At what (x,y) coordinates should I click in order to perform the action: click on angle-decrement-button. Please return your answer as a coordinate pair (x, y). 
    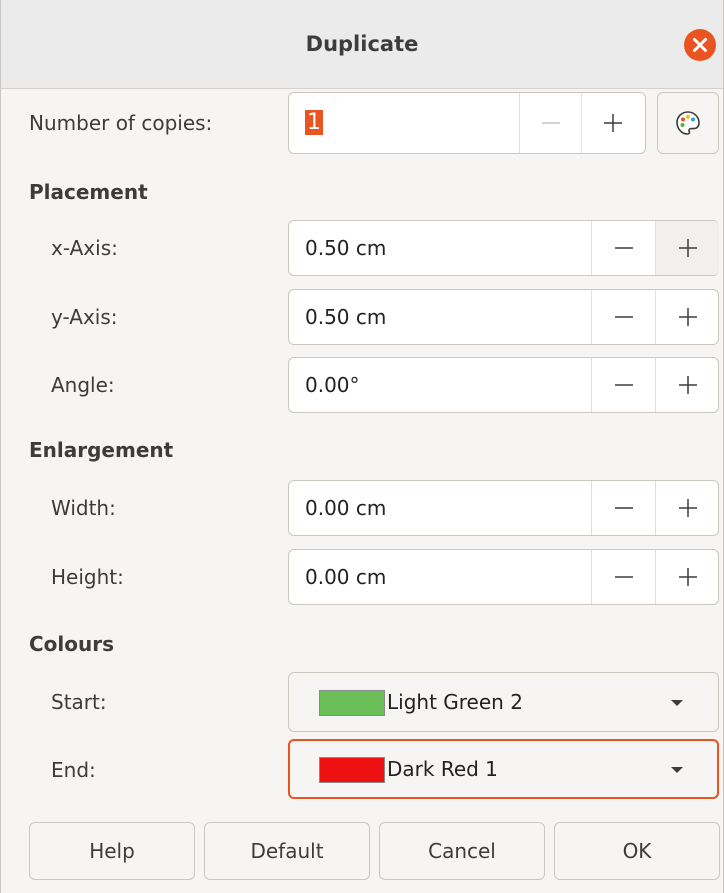
    Looking at the image, I should click on (623, 385).